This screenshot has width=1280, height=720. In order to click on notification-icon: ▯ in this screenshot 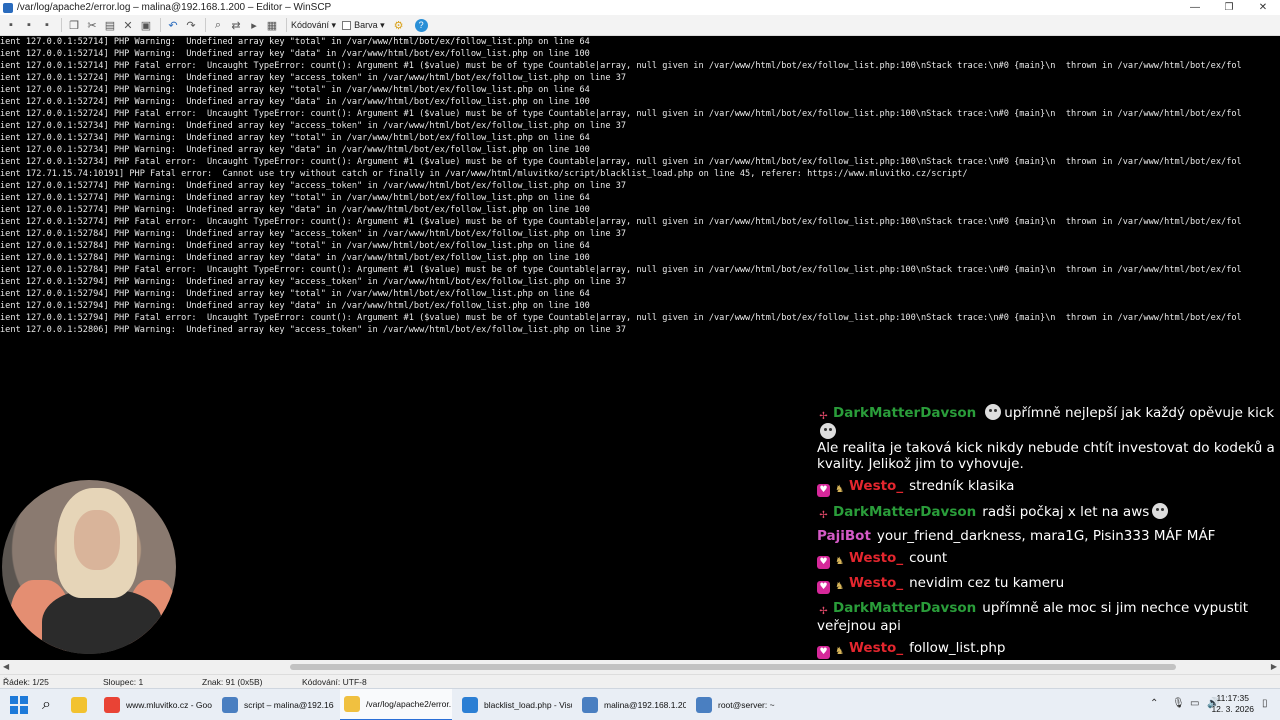, I will do `click(1265, 703)`.